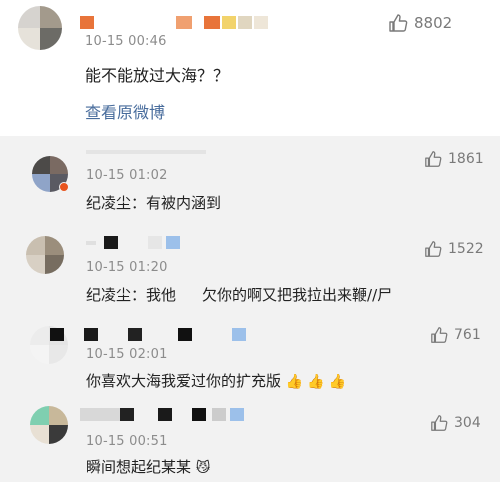 This screenshot has height=482, width=500. Describe the element at coordinates (203, 467) in the screenshot. I see `cat-emoji-icon: 😼` at that location.